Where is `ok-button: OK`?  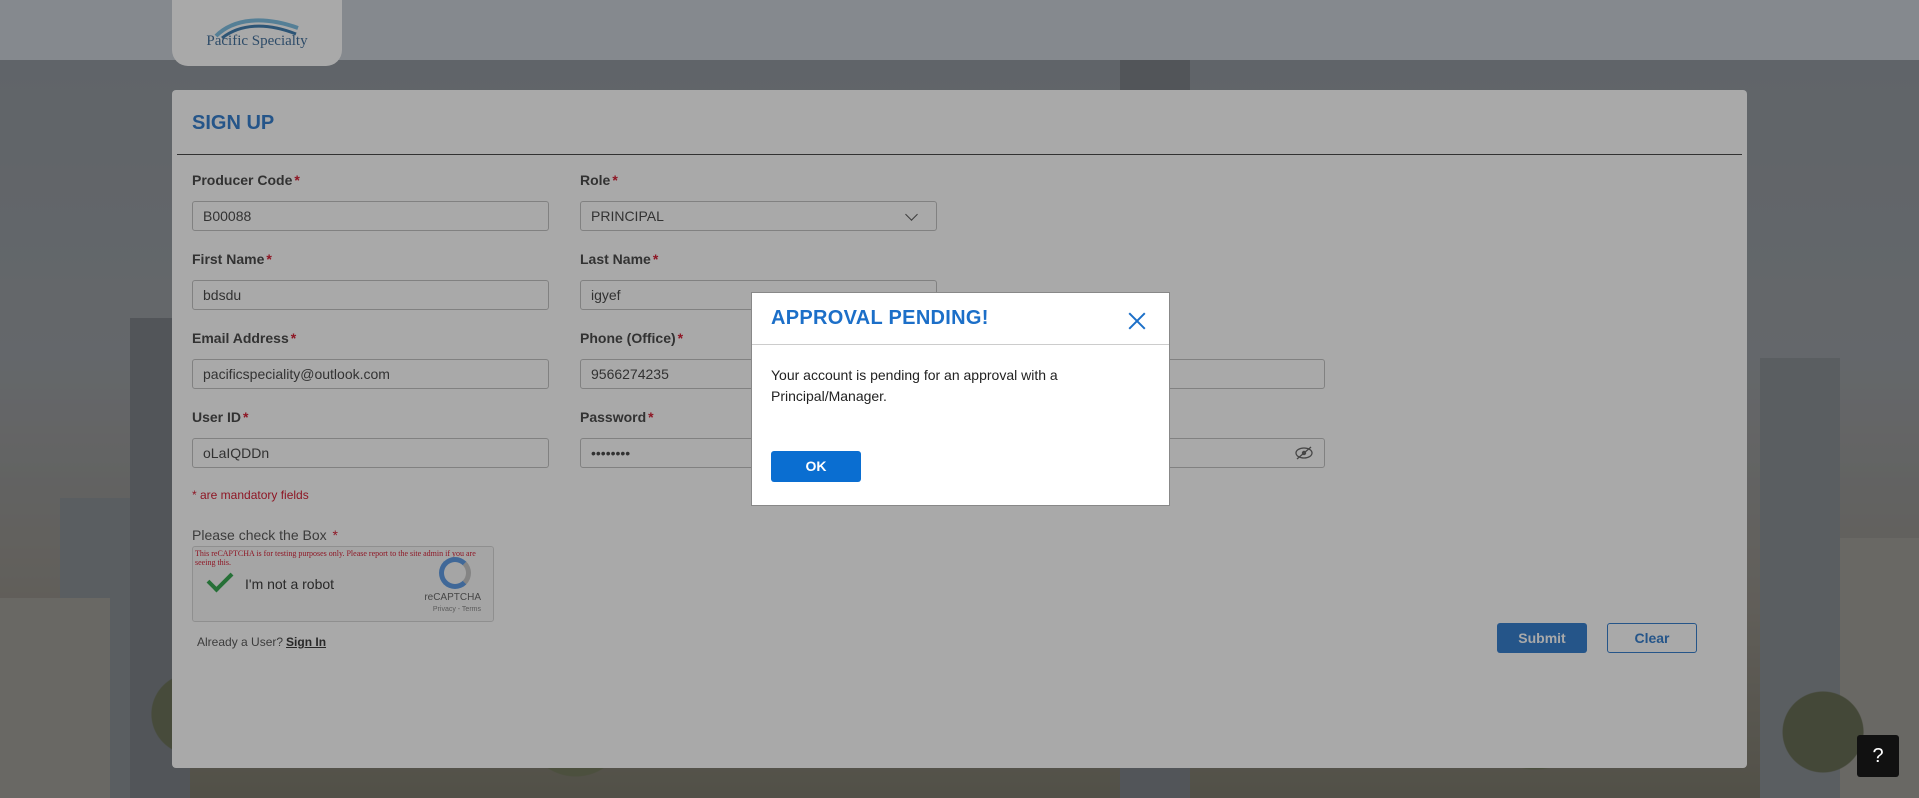 ok-button: OK is located at coordinates (816, 466).